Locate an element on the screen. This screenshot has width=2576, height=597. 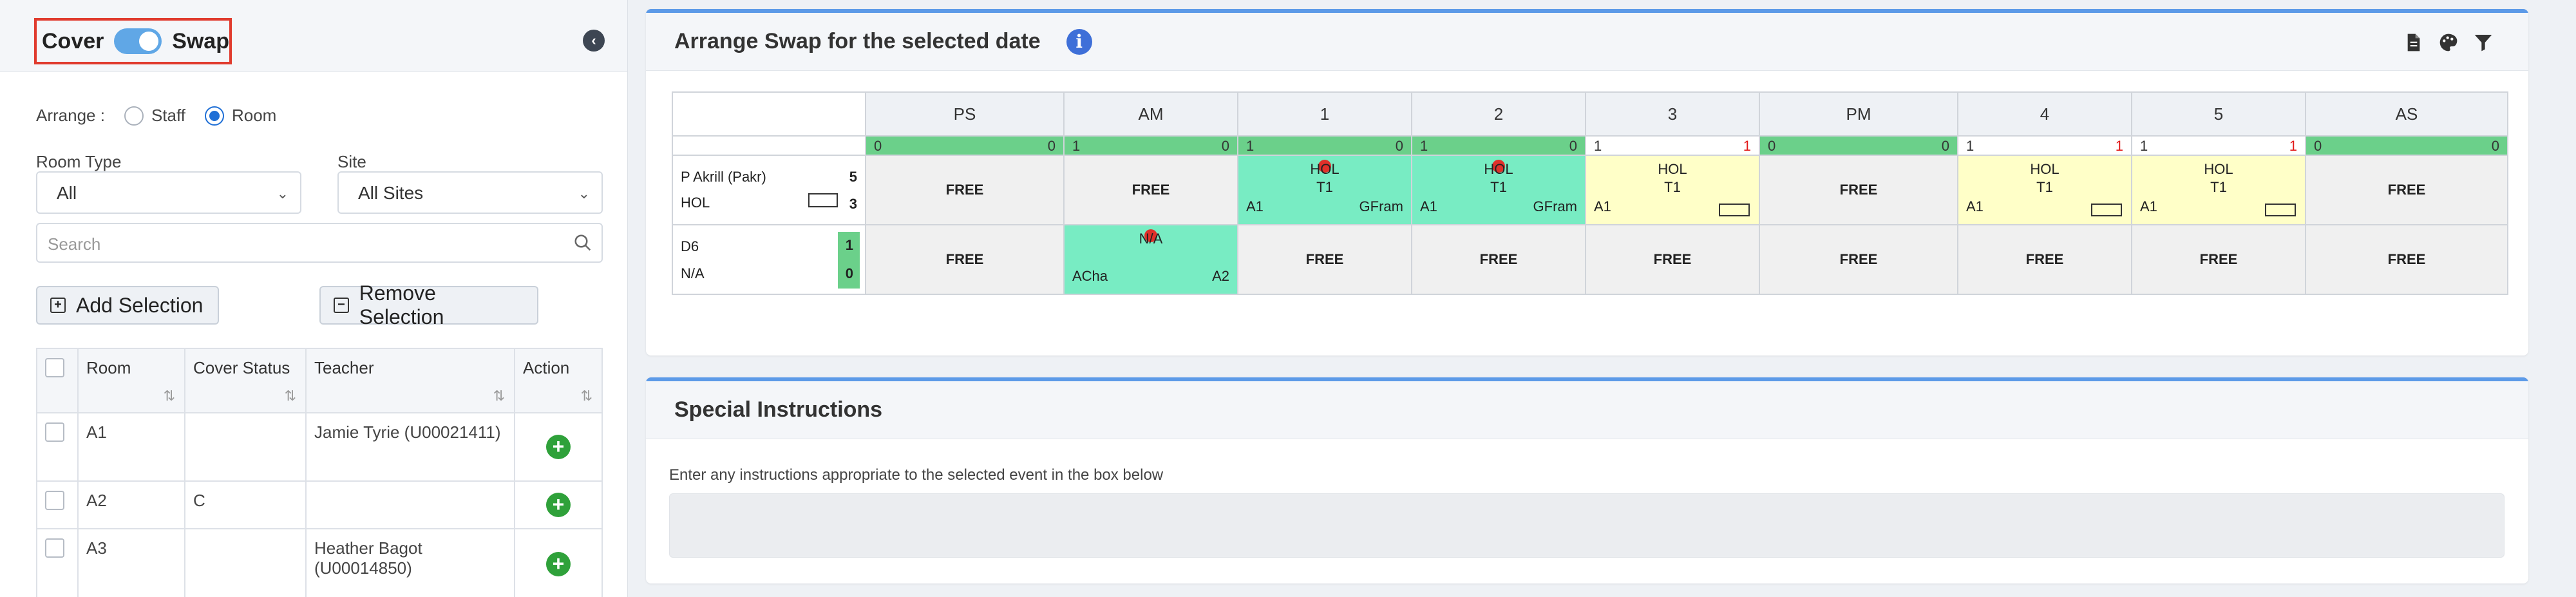
info-icon: i is located at coordinates (1079, 41).